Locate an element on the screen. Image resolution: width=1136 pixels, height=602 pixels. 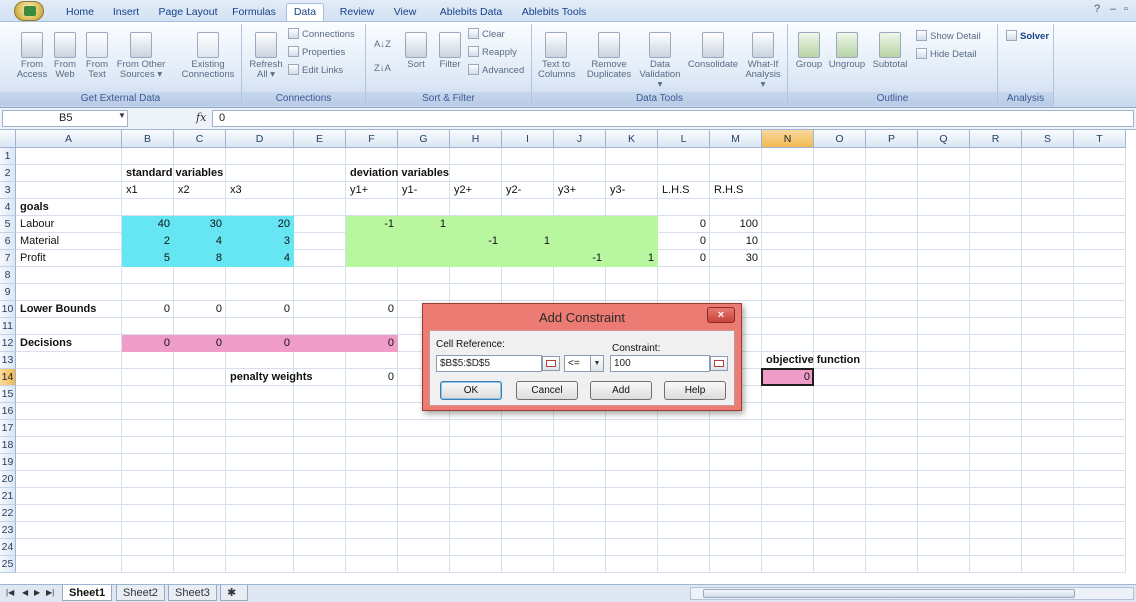
cell-l3: L.H.S is located at coordinates (684, 190).